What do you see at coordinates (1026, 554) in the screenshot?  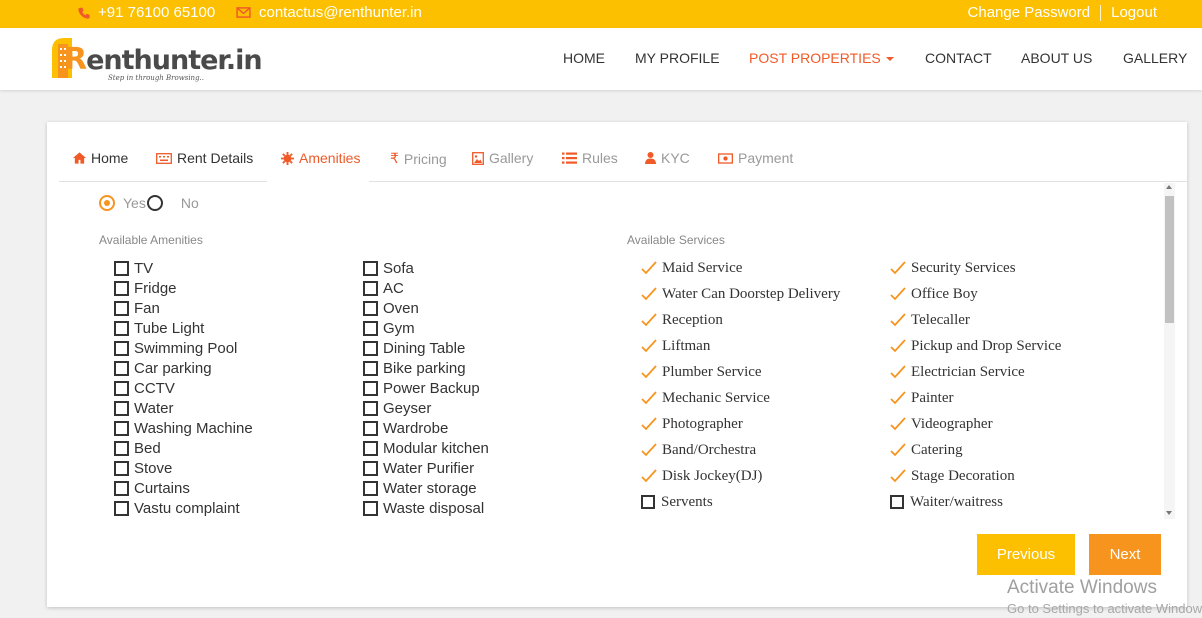 I see `previous-button: Previous` at bounding box center [1026, 554].